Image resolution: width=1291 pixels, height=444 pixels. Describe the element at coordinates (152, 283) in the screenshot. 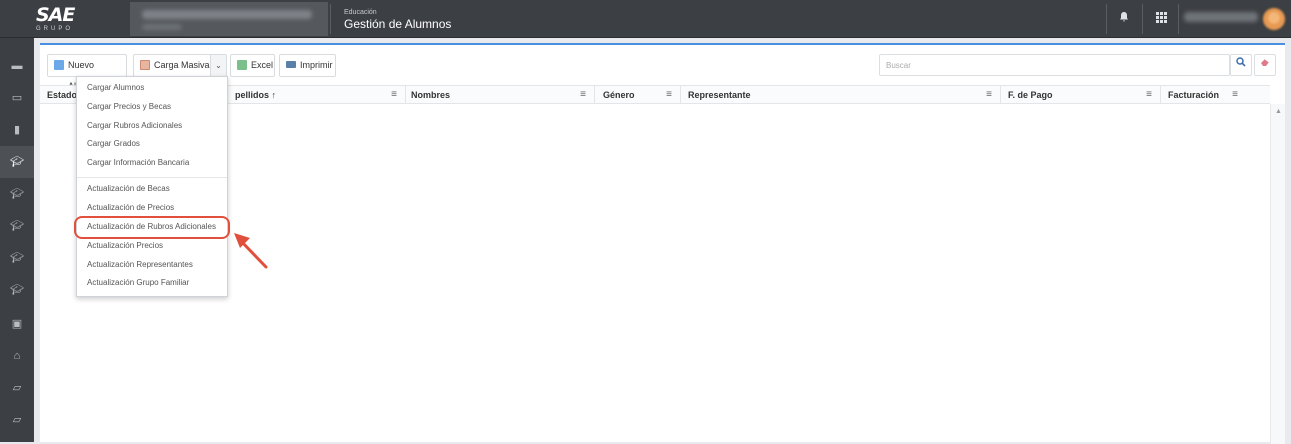

I see `menu-item-actualizacion-grupo-familiar: Actualización Grupo Familiar` at that location.